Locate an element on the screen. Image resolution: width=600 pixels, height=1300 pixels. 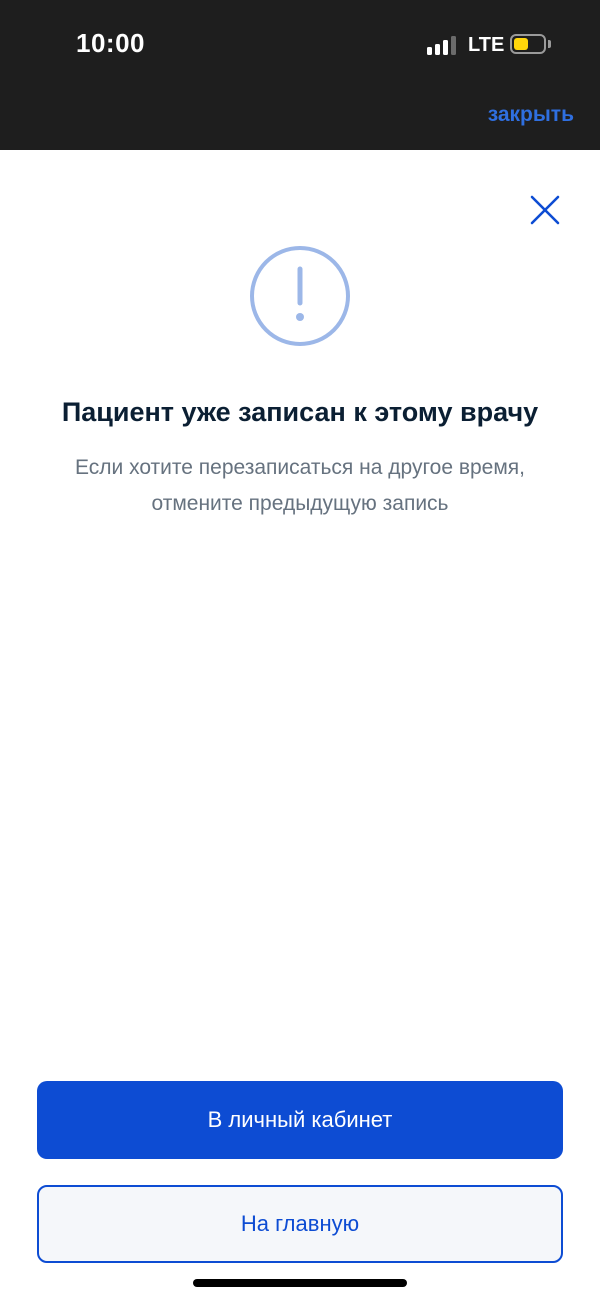
battery-tip is located at coordinates (549, 44).